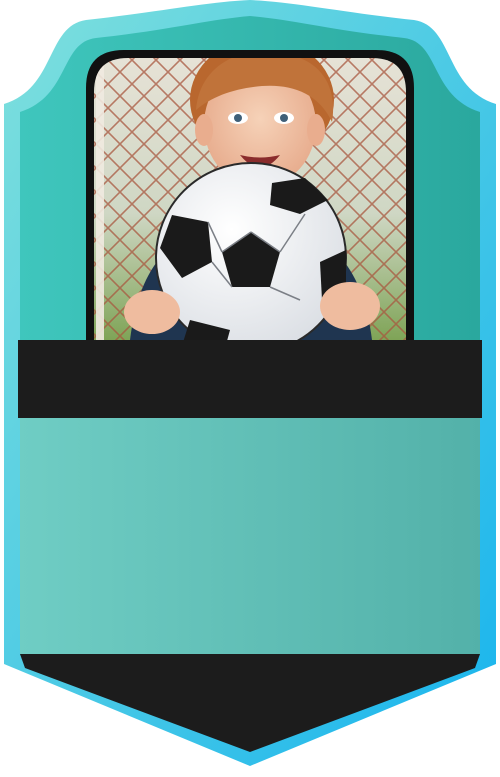 This screenshot has height=777, width=500. Describe the element at coordinates (250, 703) in the screenshot. I see `card-bottom-tip` at that location.